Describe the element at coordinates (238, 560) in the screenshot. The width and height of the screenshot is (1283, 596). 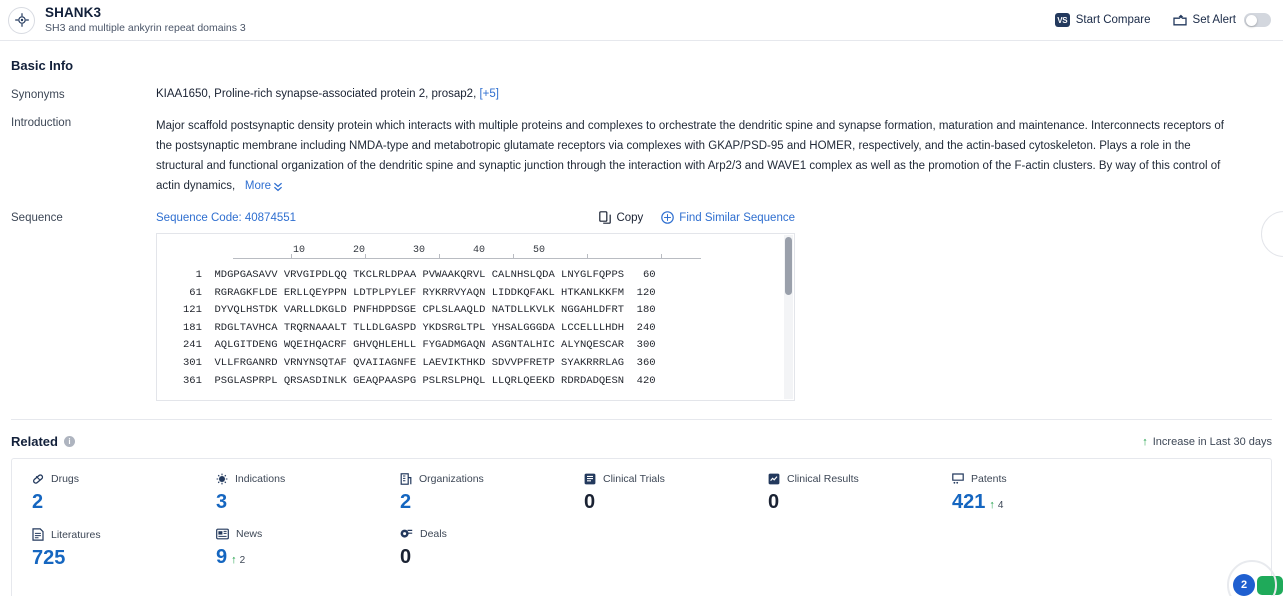
I see `related-card-delta: ↑ 2` at that location.